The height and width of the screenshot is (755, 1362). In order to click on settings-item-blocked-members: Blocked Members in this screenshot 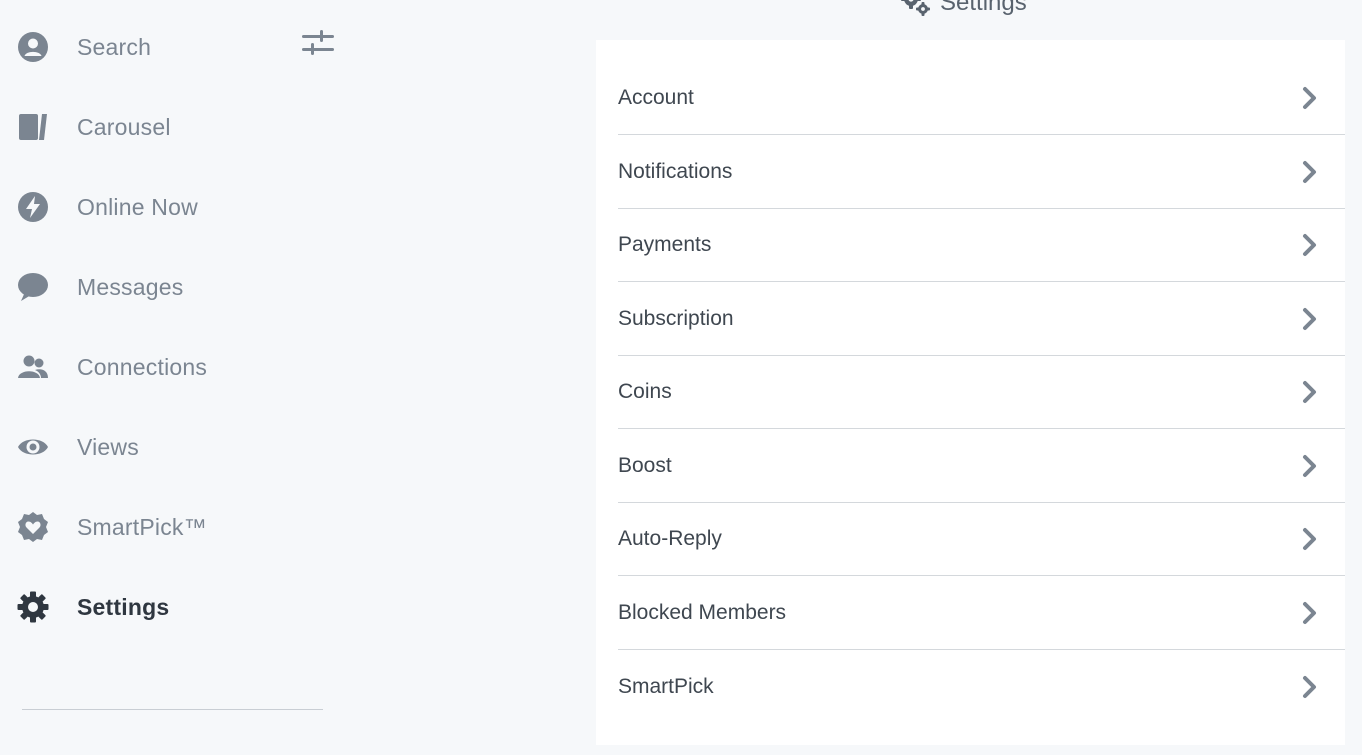, I will do `click(981, 613)`.